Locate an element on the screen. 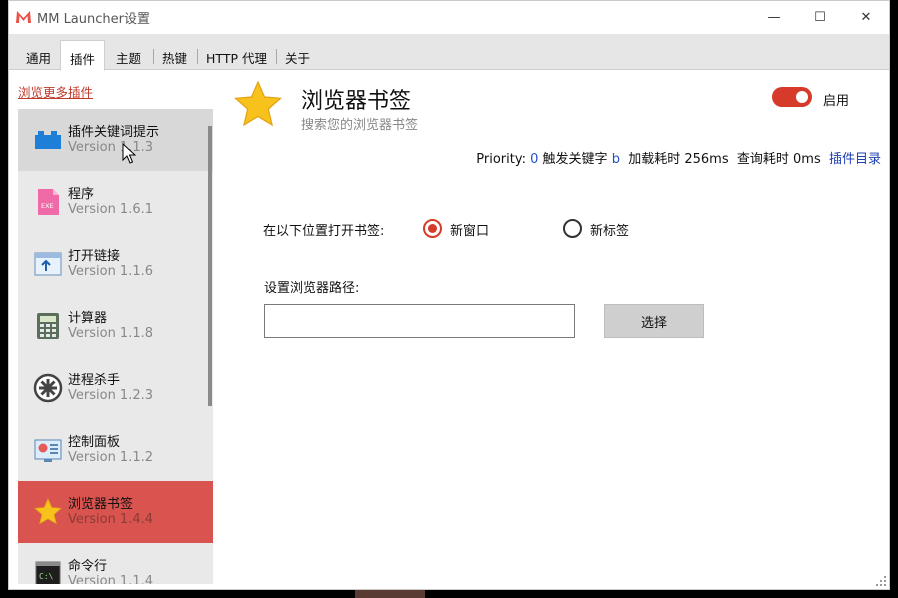 This screenshot has height=598, width=898. minimize-button: — is located at coordinates (774, 17).